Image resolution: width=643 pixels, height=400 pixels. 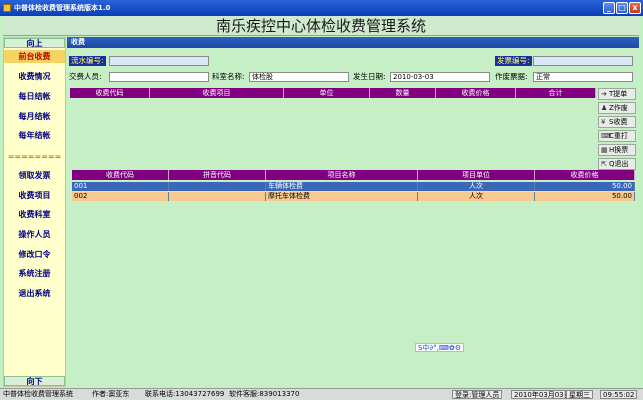 What do you see at coordinates (604, 164) in the screenshot?
I see `quit-icon: ⇱` at bounding box center [604, 164].